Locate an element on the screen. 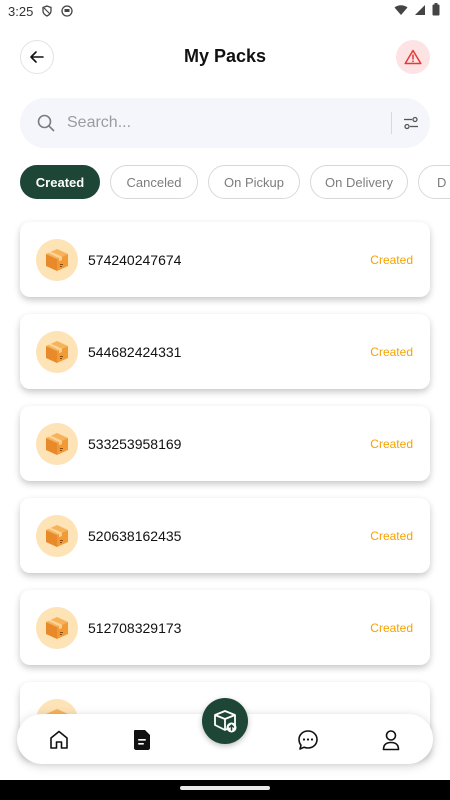  alert-button is located at coordinates (413, 57).